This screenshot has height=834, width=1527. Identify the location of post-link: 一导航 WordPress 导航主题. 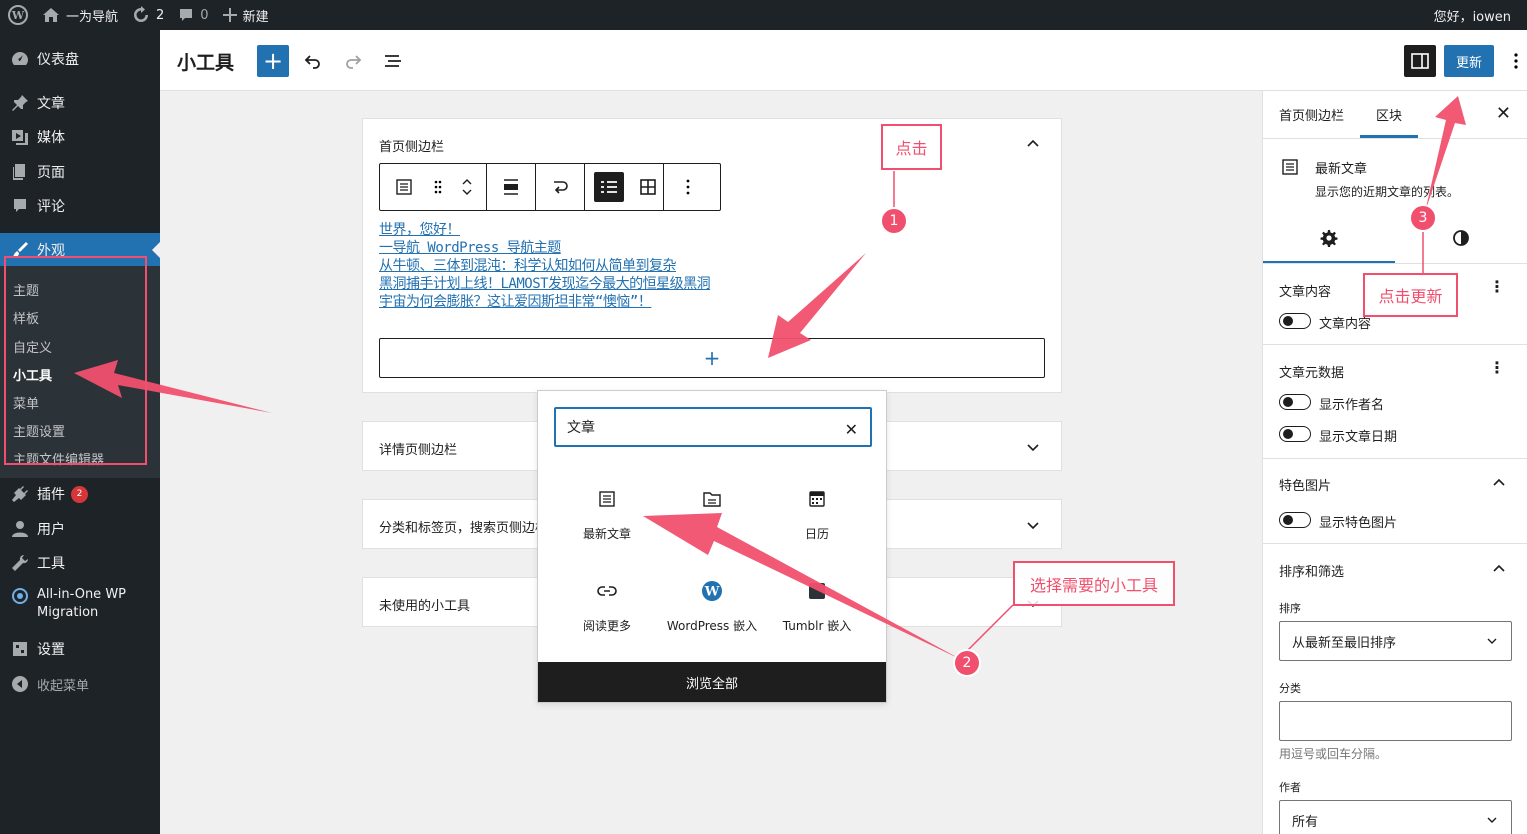
(470, 247).